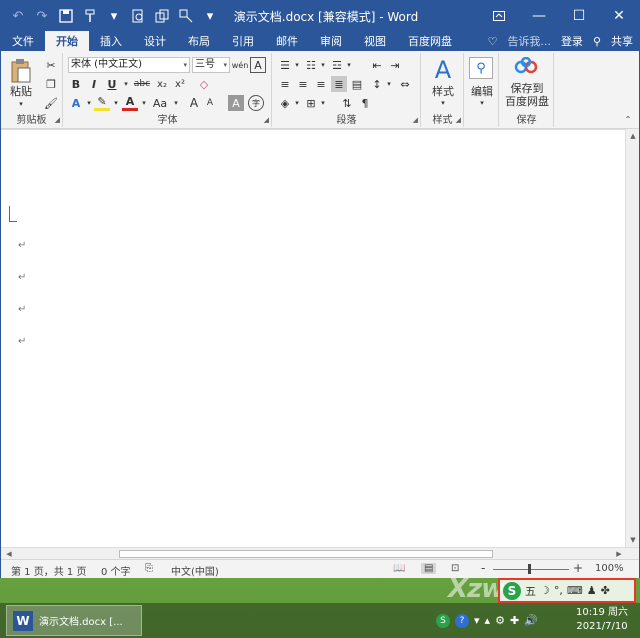 The image size is (640, 638). Describe the element at coordinates (462, 620) in the screenshot. I see `help-tray-icon: ?` at that location.